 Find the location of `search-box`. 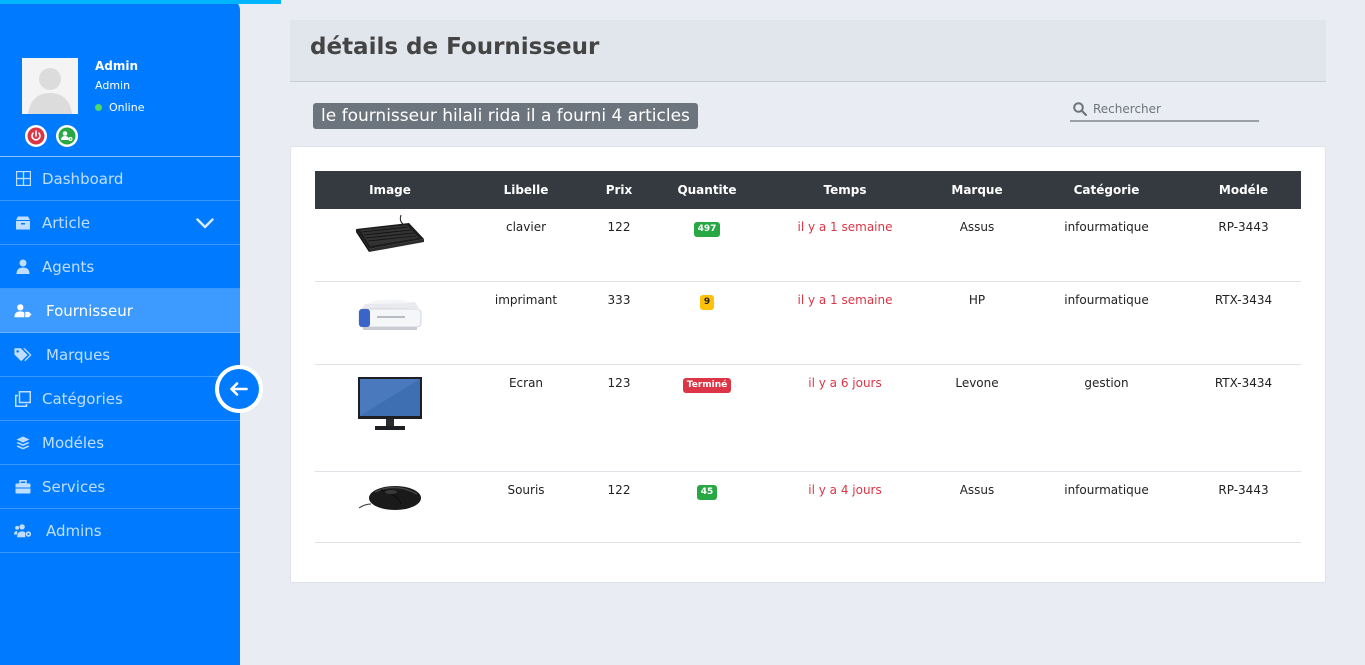

search-box is located at coordinates (1164, 110).